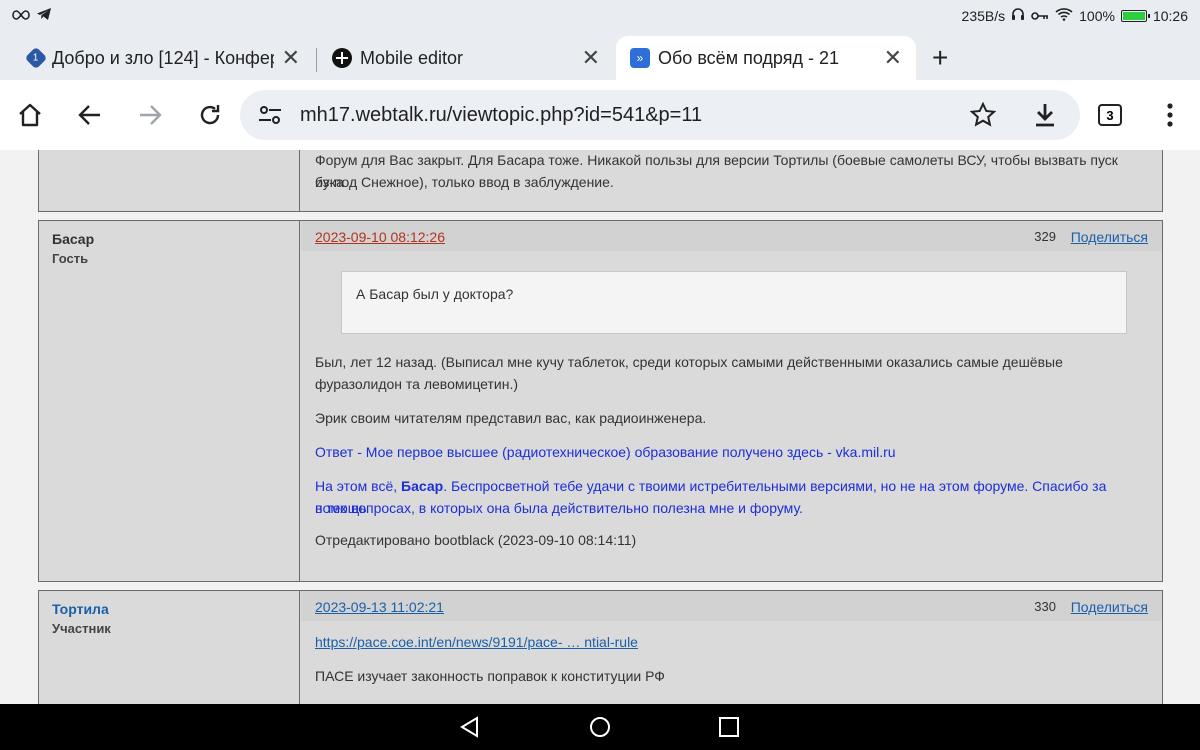  I want to click on tab-title: Обо всём подряд - 21, so click(749, 57).